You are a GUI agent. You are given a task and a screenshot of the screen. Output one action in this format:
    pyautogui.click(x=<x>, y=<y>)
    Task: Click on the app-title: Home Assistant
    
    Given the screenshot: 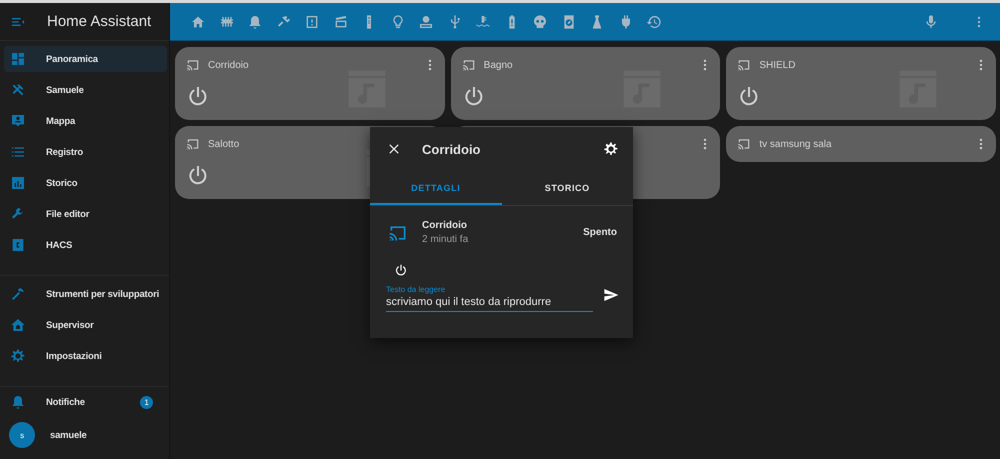 What is the action you would take?
    pyautogui.click(x=99, y=21)
    